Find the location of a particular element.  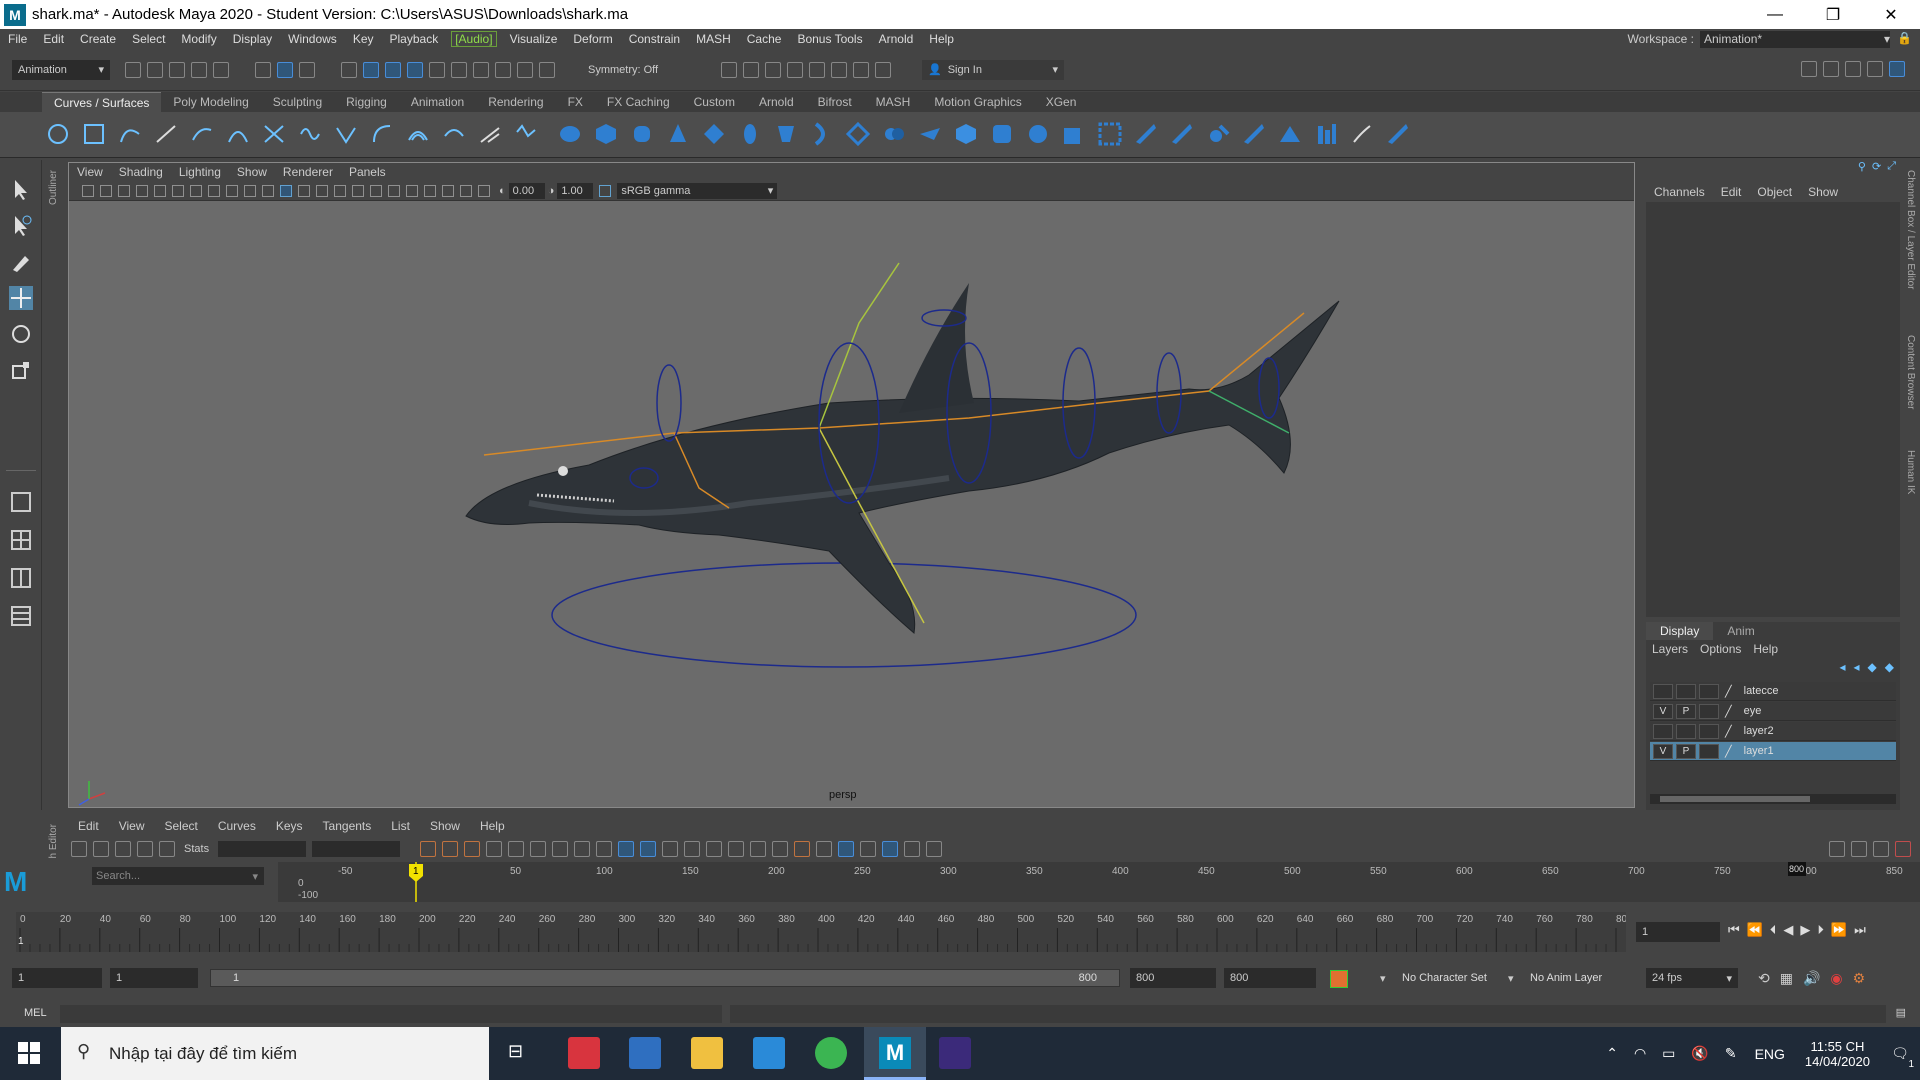

camera-select-icon is located at coordinates (88, 190).